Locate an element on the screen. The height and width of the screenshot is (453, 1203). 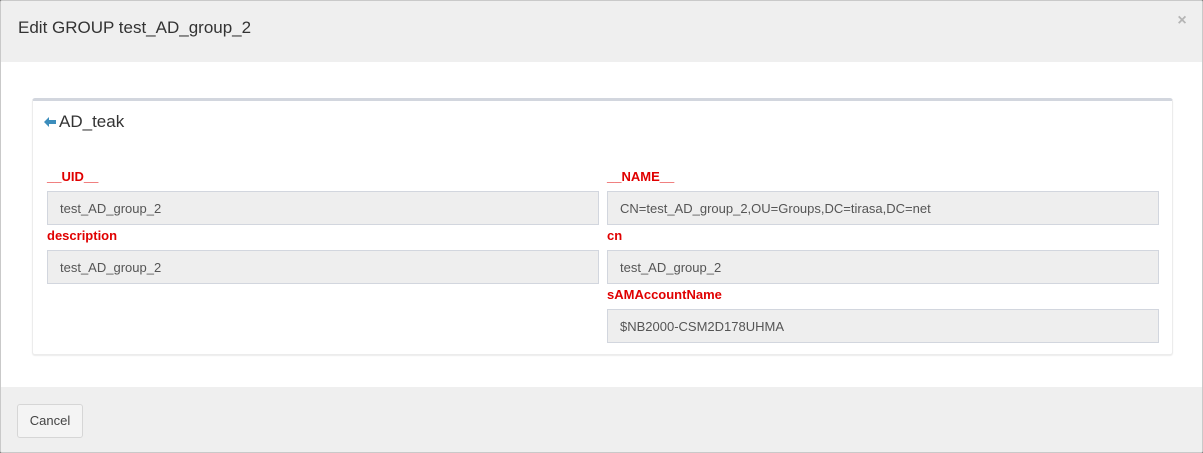
close-button: × is located at coordinates (1182, 21).